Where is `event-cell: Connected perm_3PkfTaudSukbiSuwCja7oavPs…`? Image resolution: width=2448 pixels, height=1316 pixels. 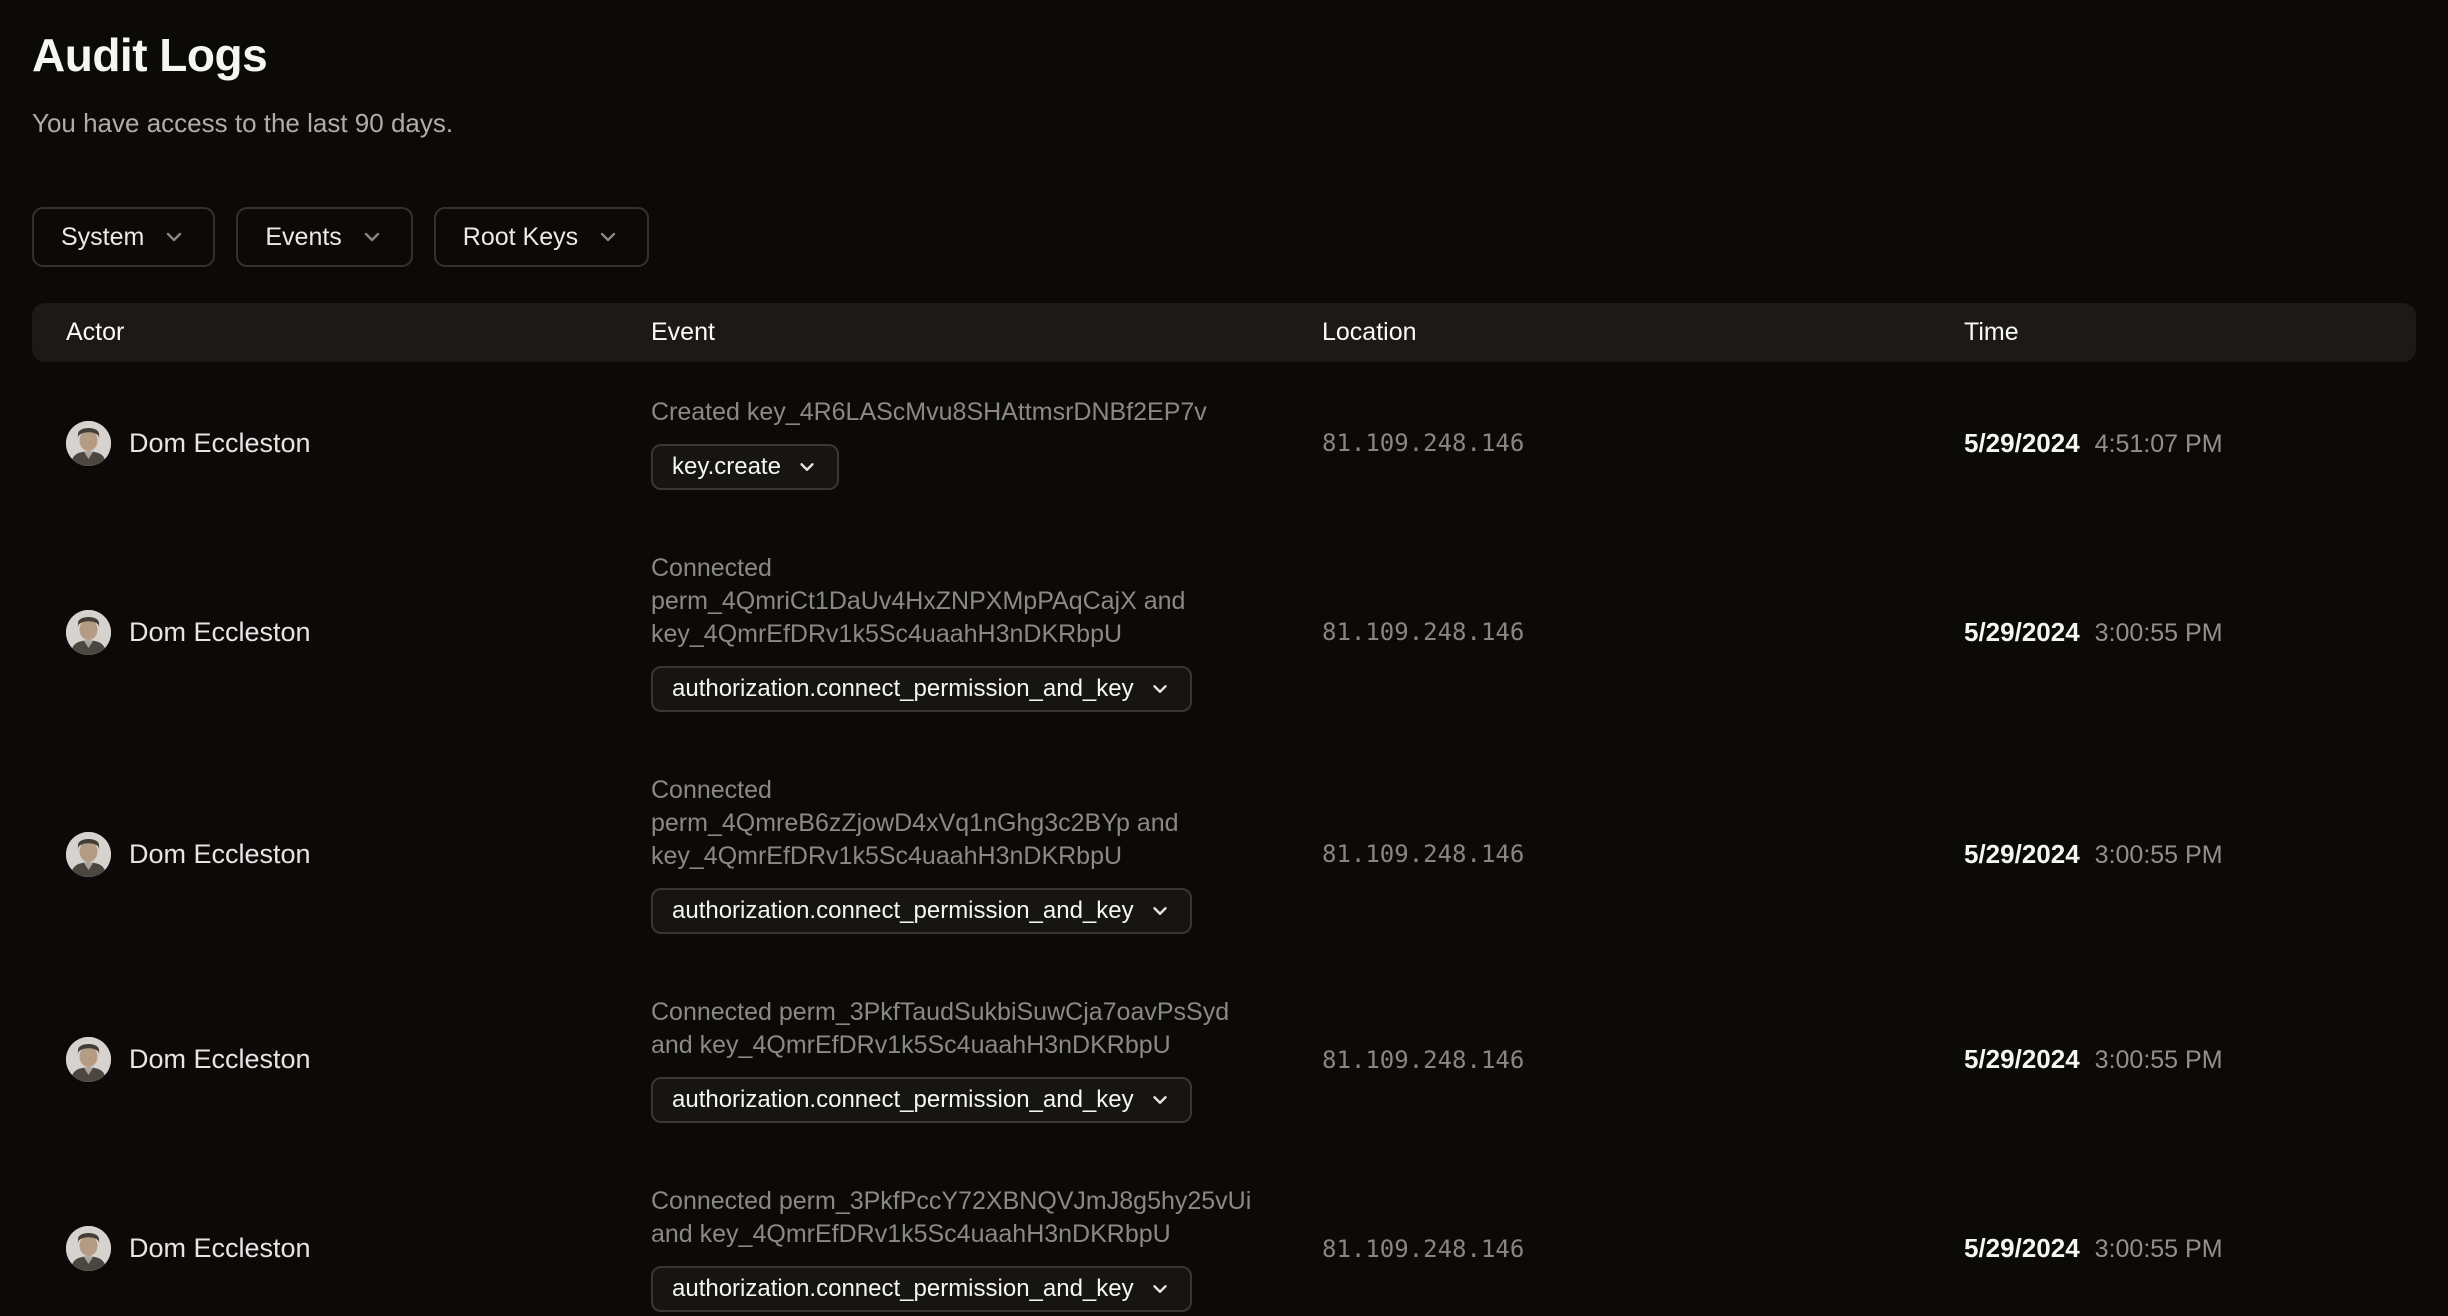
event-cell: Connected perm_3PkfTaudSukbiSuwCja7oavPs… is located at coordinates (986, 1059).